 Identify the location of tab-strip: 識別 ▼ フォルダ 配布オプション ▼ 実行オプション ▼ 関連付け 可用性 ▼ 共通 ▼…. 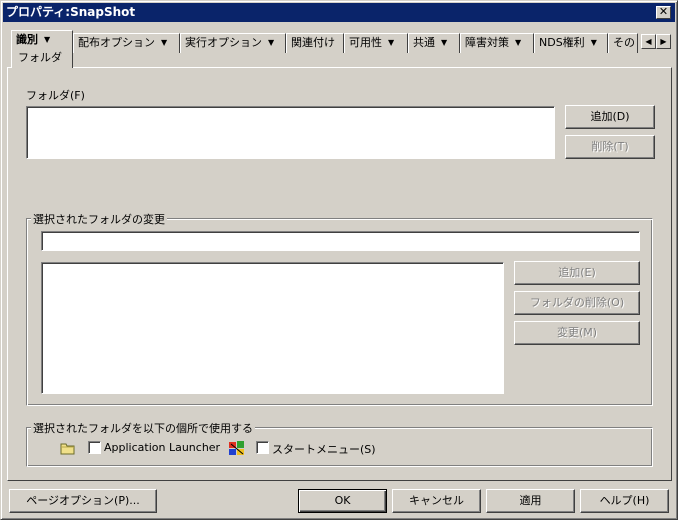
(339, 49).